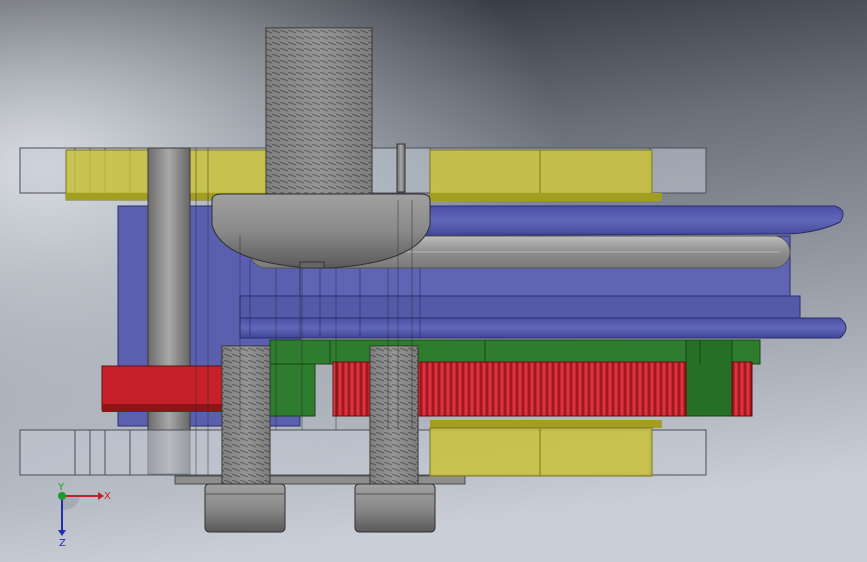 The image size is (867, 562). I want to click on y-axis-dot, so click(62, 496).